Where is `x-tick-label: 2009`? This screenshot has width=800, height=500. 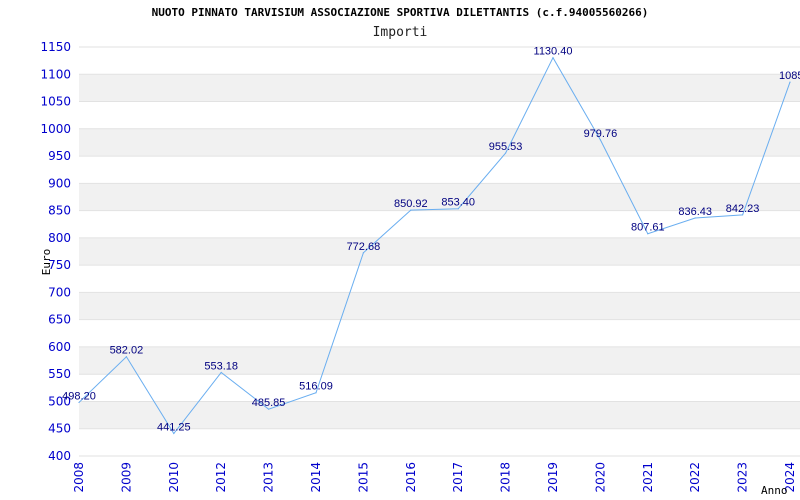
x-tick-label: 2009 is located at coordinates (126, 477).